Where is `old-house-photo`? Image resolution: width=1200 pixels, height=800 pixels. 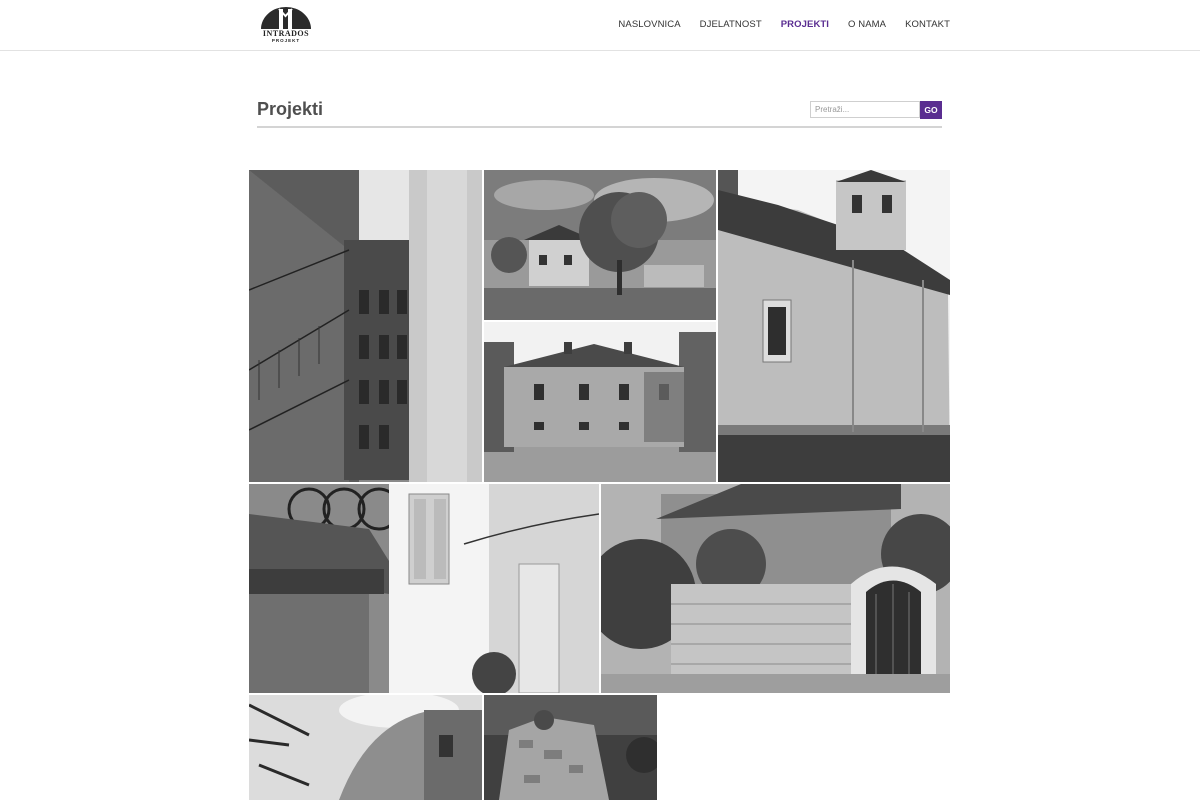
old-house-photo is located at coordinates (600, 402).